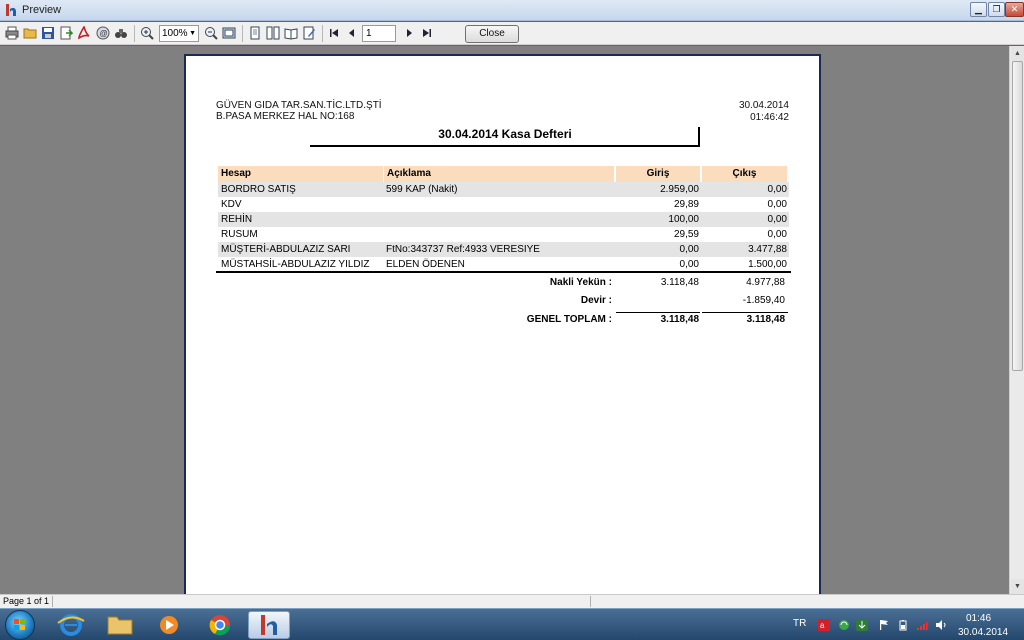 This screenshot has width=1024, height=640. I want to click on language-indicator: TR, so click(799, 623).